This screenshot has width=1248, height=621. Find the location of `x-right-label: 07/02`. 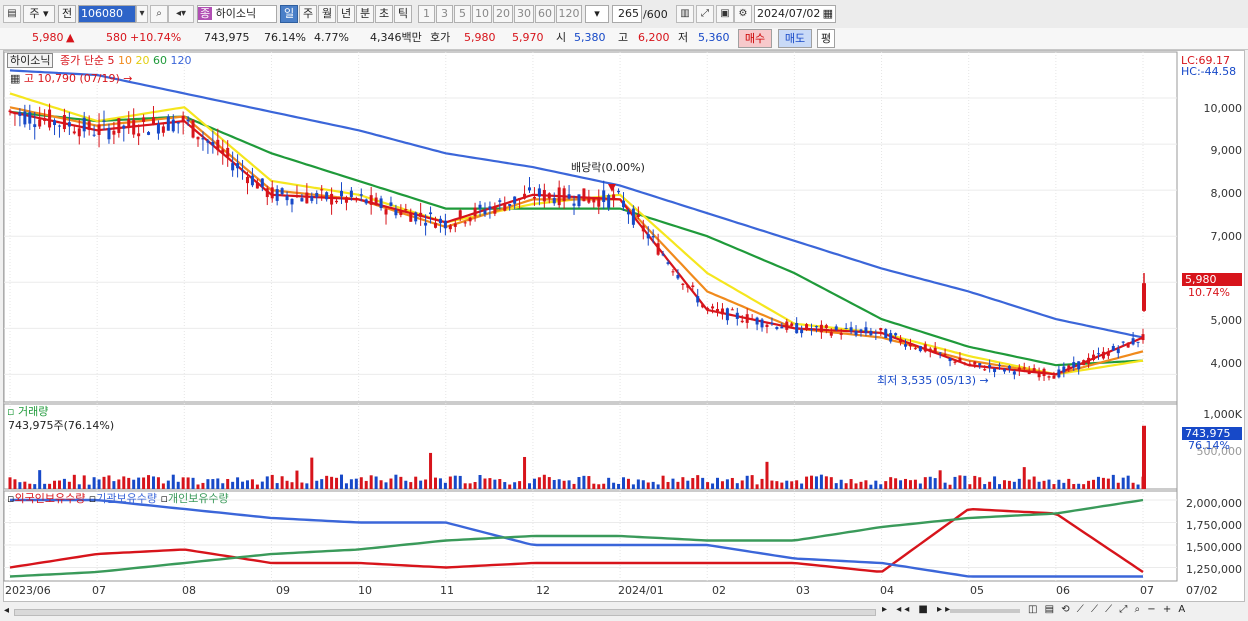

x-right-label: 07/02 is located at coordinates (1202, 590).